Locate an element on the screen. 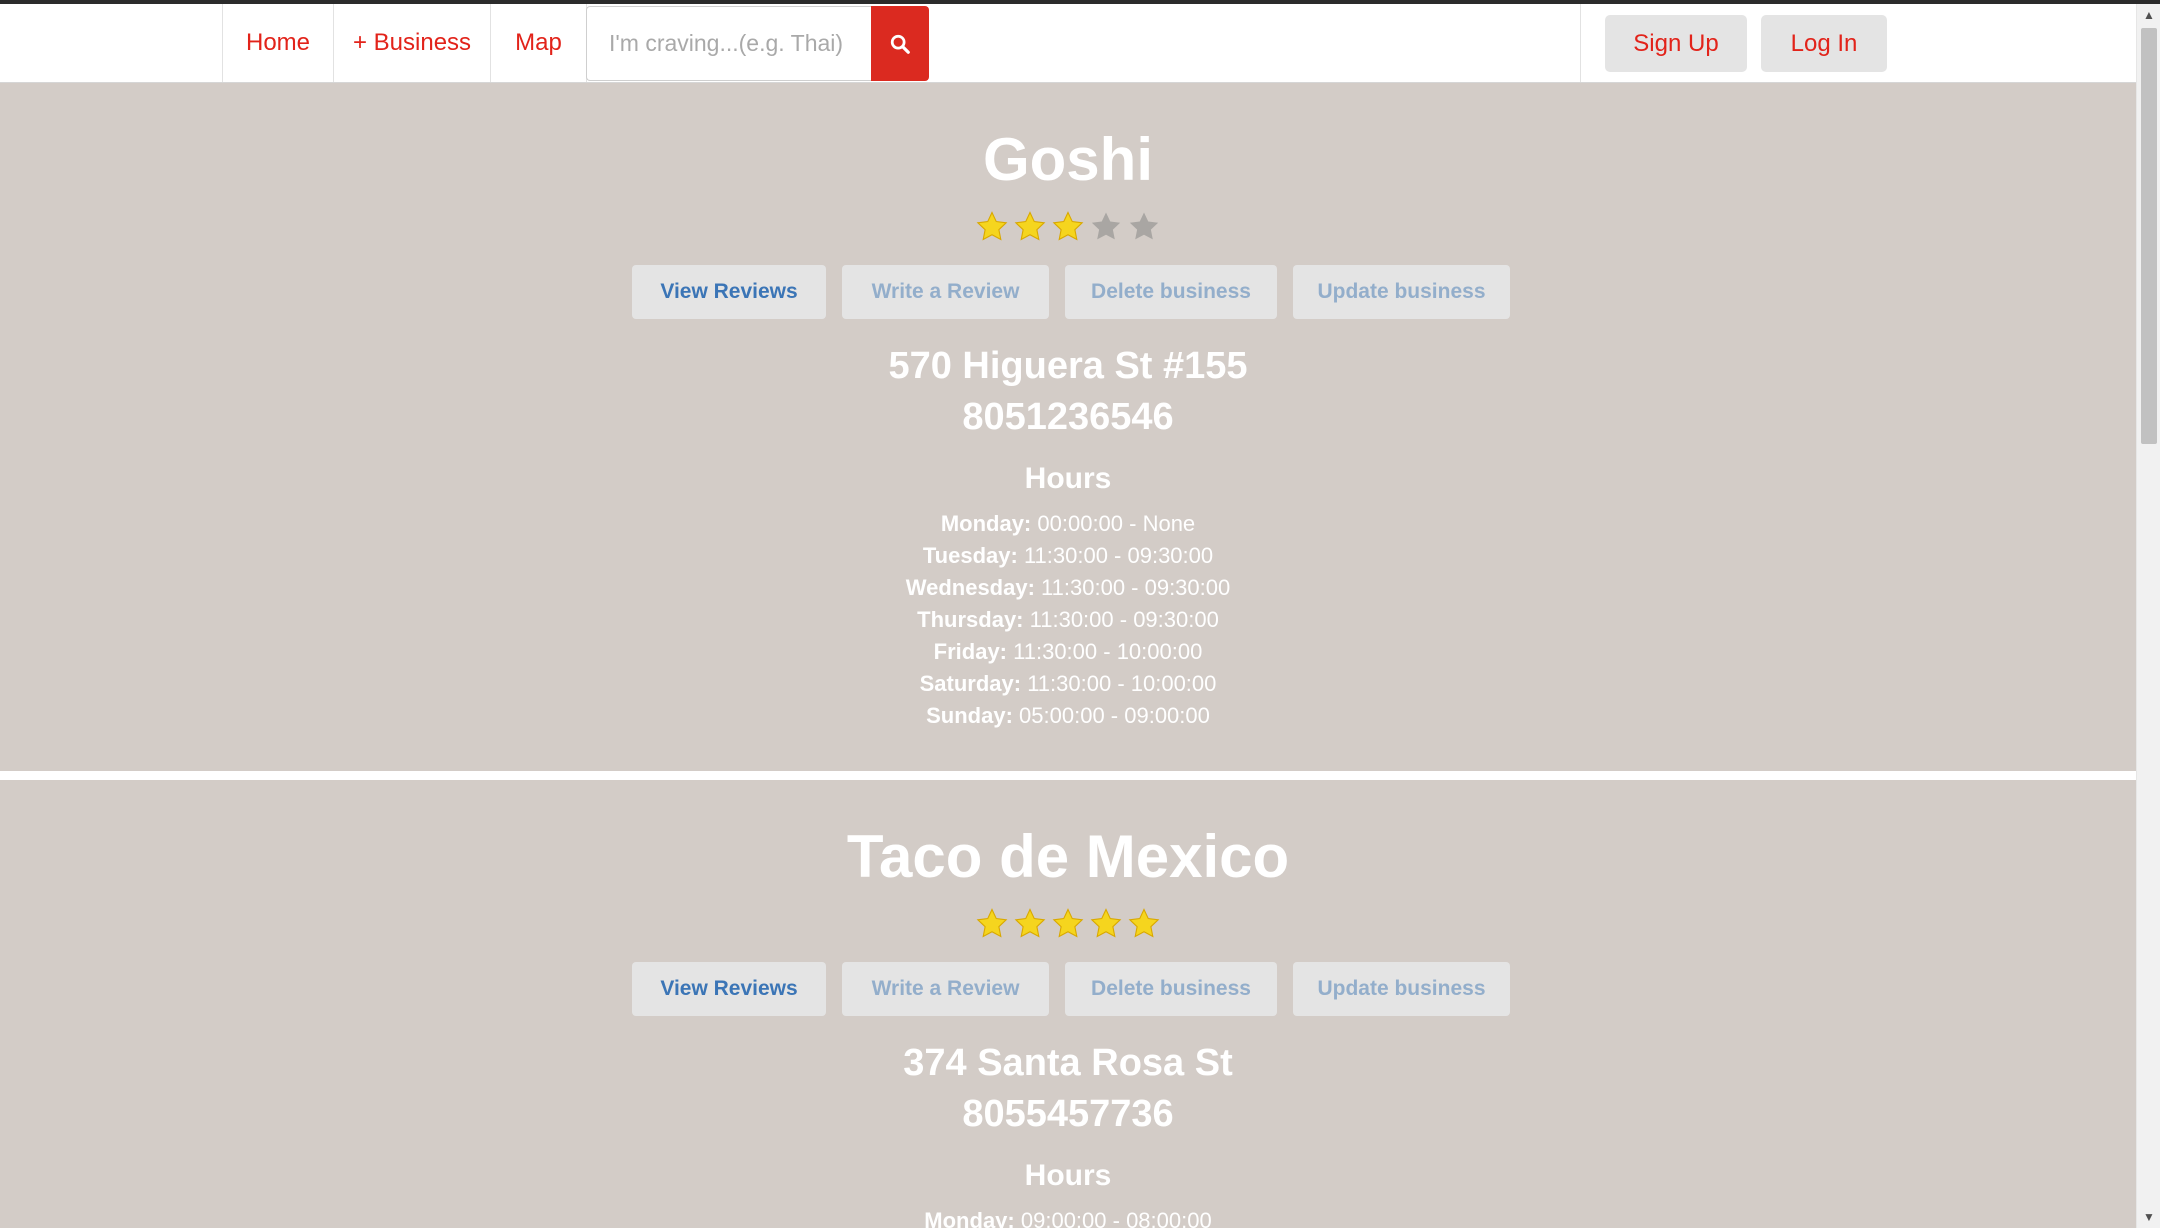 The width and height of the screenshot is (2160, 1228). hours-row: Monday: 00:00:00 - None is located at coordinates (1068, 524).